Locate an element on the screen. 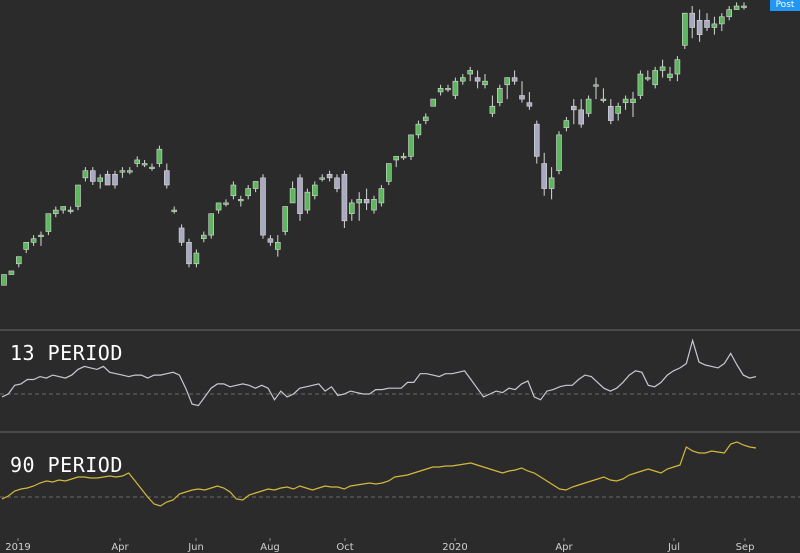 The width and height of the screenshot is (800, 553). x-tick-label: Jul is located at coordinates (673, 547).